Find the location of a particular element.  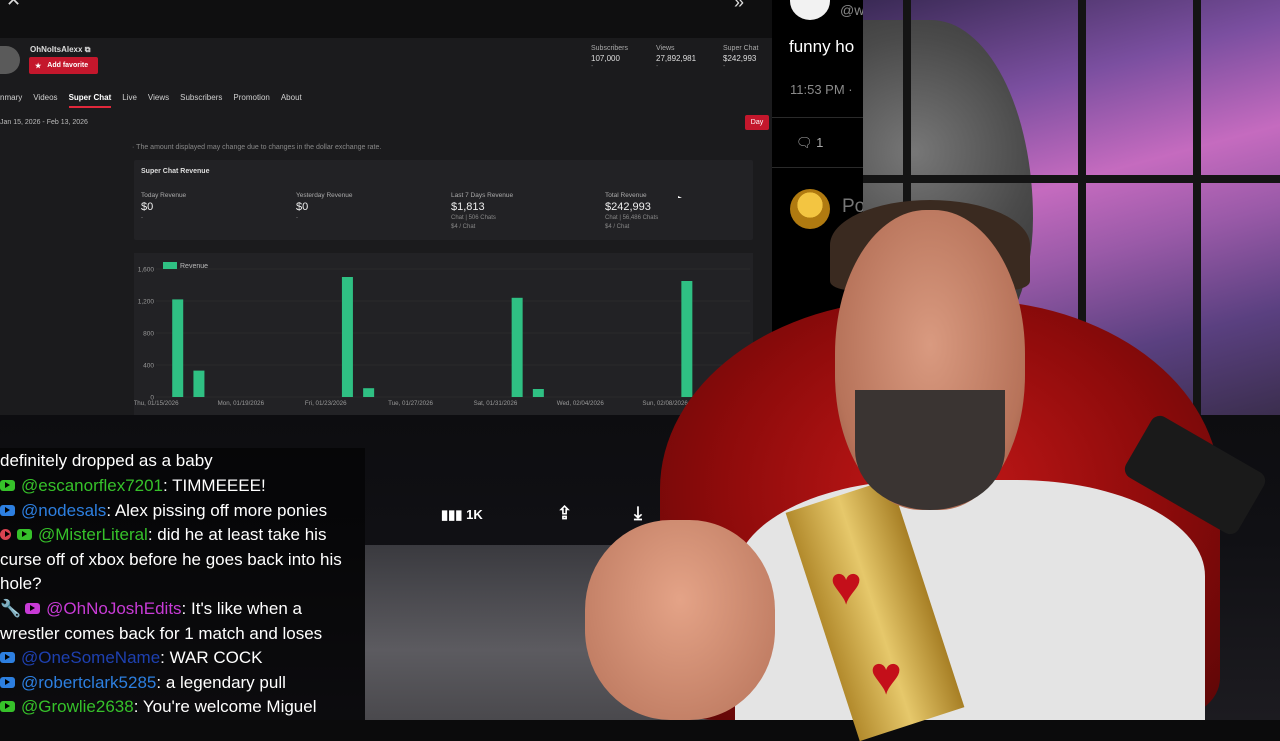

y-tick-label: 1,200 is located at coordinates (146, 302).